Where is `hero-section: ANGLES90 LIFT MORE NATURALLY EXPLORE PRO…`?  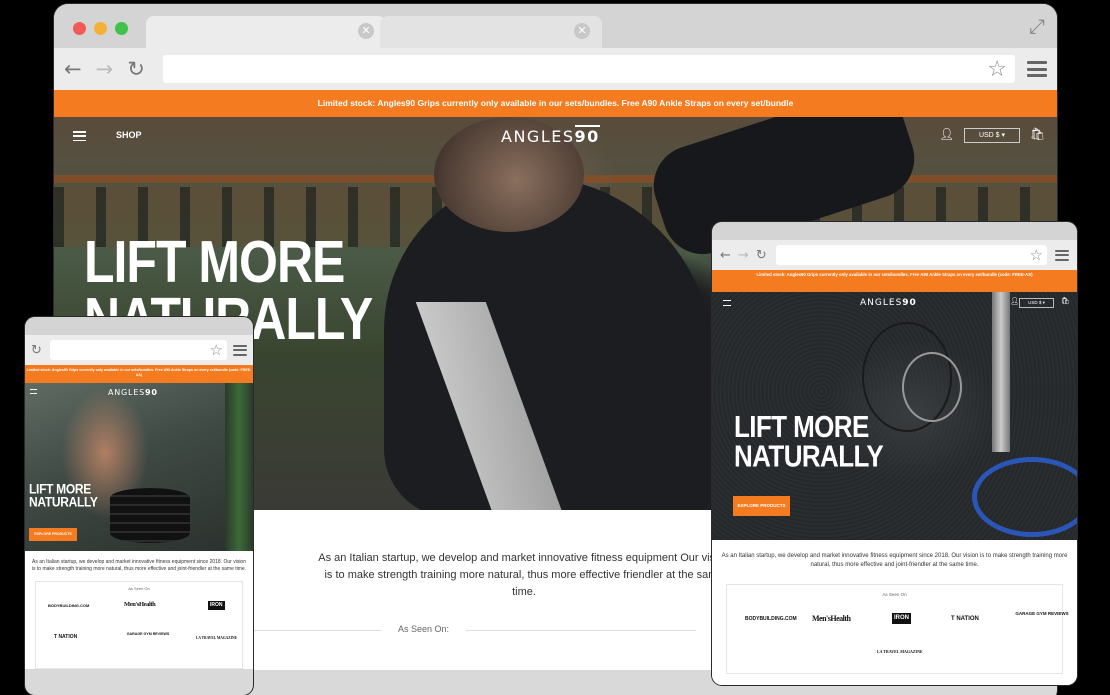
hero-section: ANGLES90 LIFT MORE NATURALLY EXPLORE PRO… is located at coordinates (139, 467).